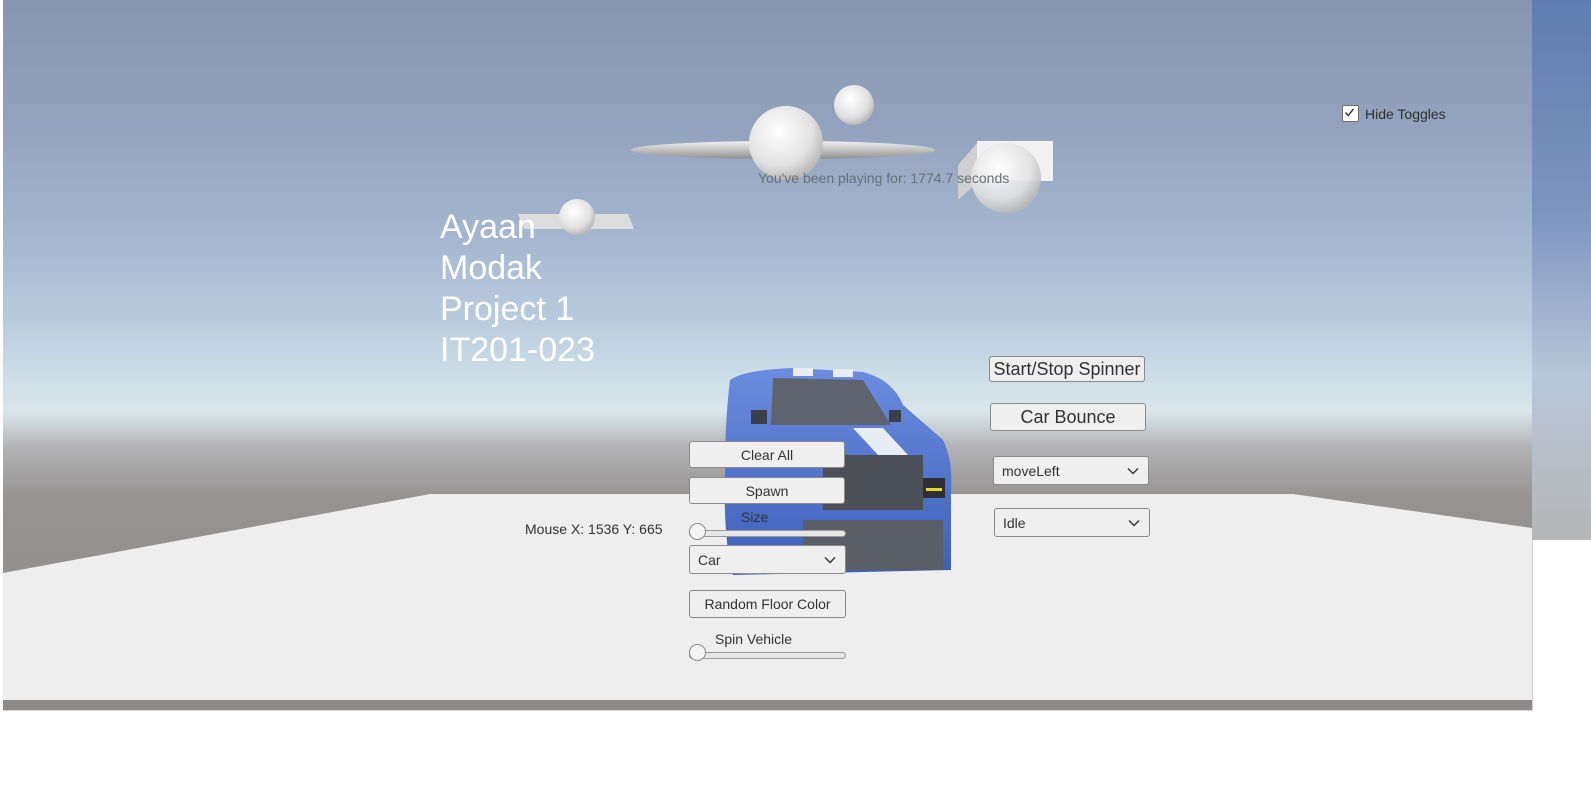  I want to click on hide-toggles-label: Hide Toggles, so click(1405, 113).